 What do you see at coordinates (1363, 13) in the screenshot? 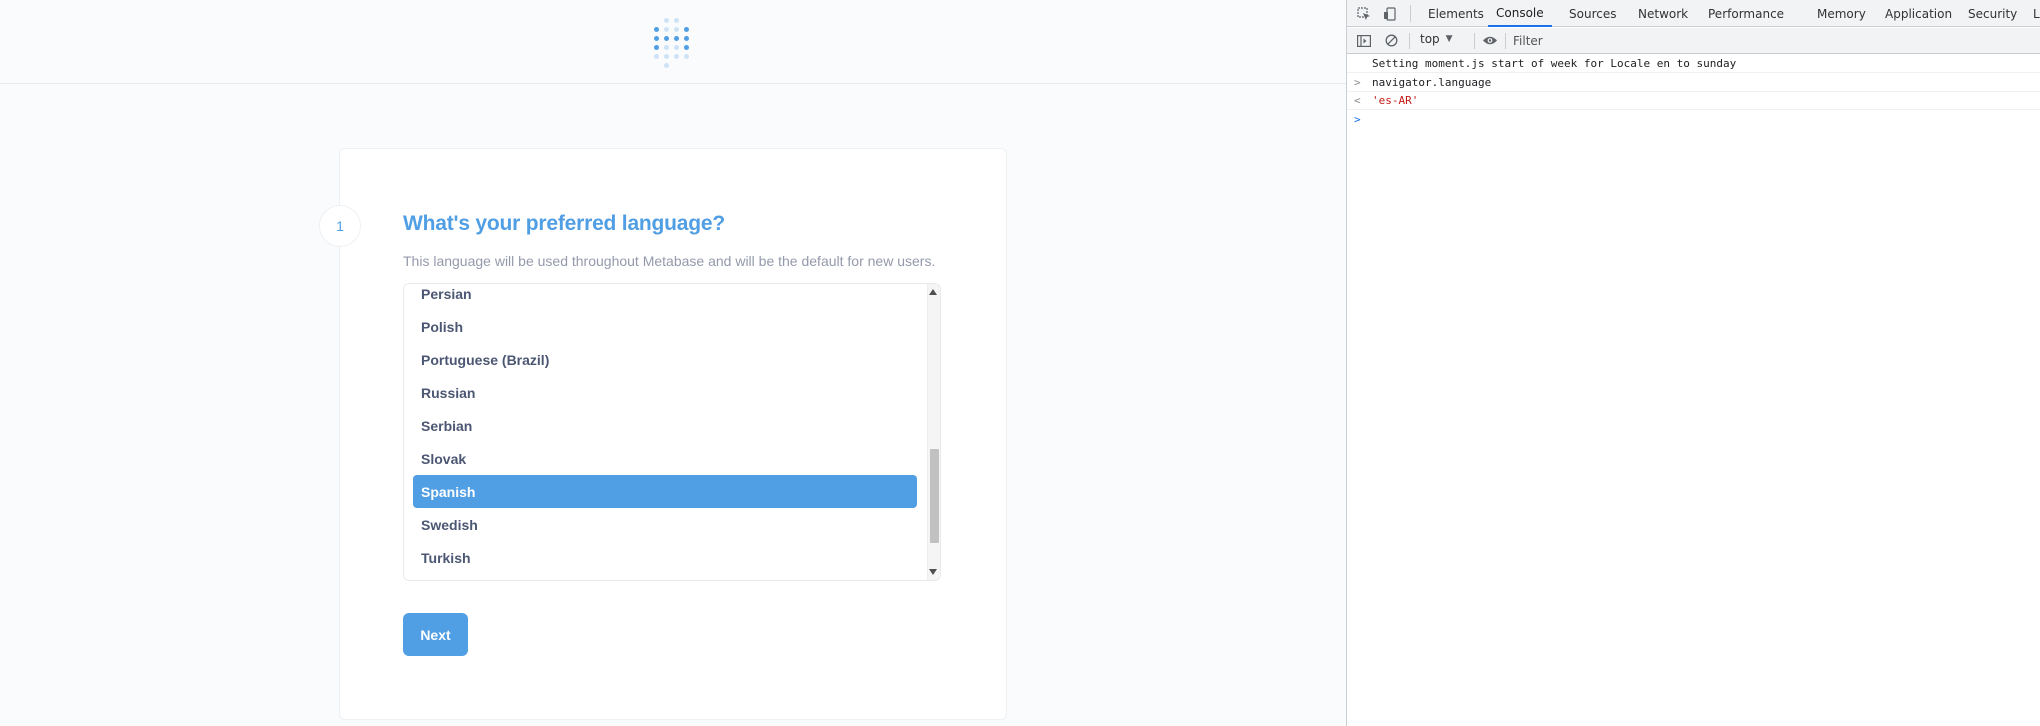
I see `inspect-element-icon` at bounding box center [1363, 13].